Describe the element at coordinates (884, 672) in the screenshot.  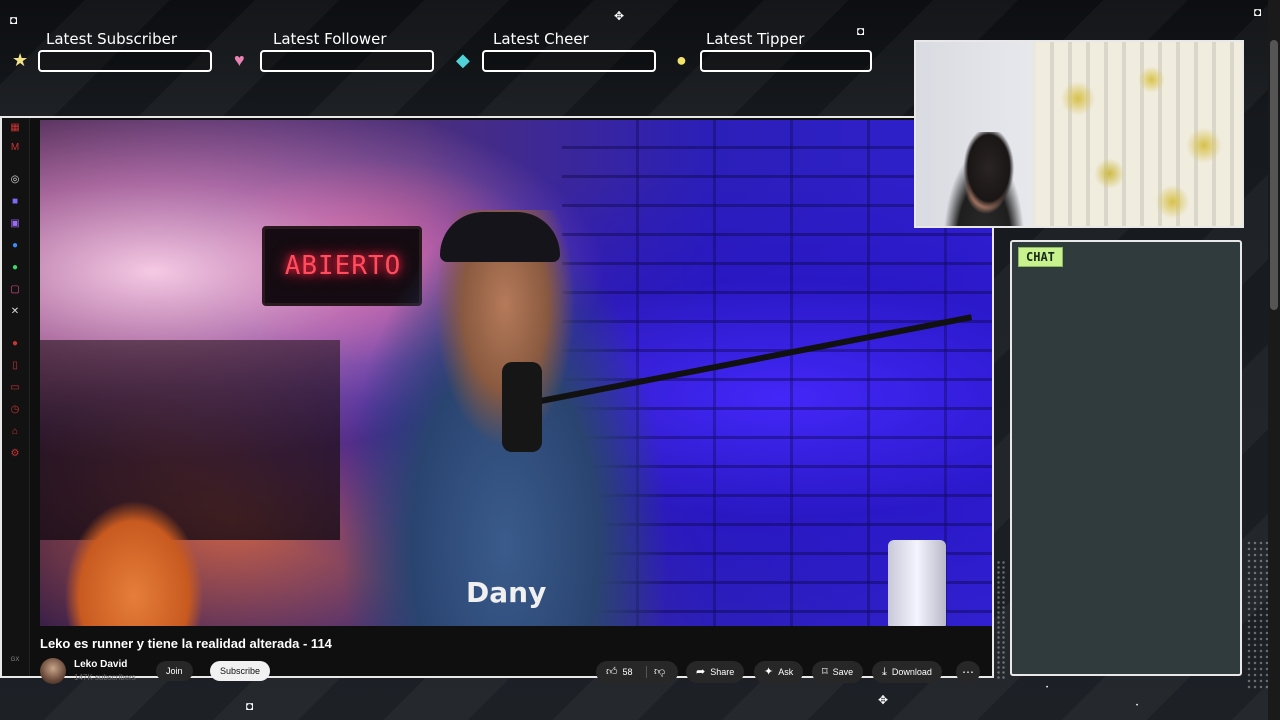
I see `download-icon: ⤓` at that location.